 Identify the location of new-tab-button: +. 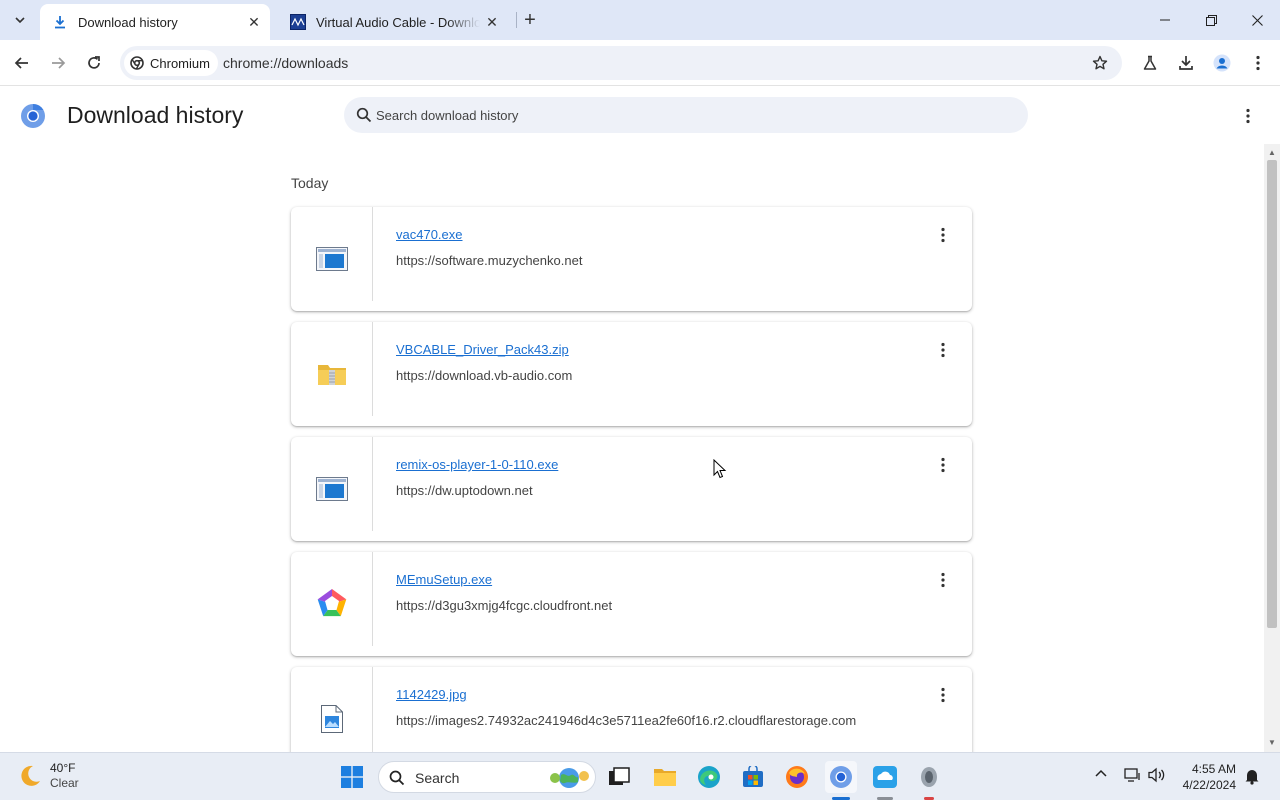
(530, 20).